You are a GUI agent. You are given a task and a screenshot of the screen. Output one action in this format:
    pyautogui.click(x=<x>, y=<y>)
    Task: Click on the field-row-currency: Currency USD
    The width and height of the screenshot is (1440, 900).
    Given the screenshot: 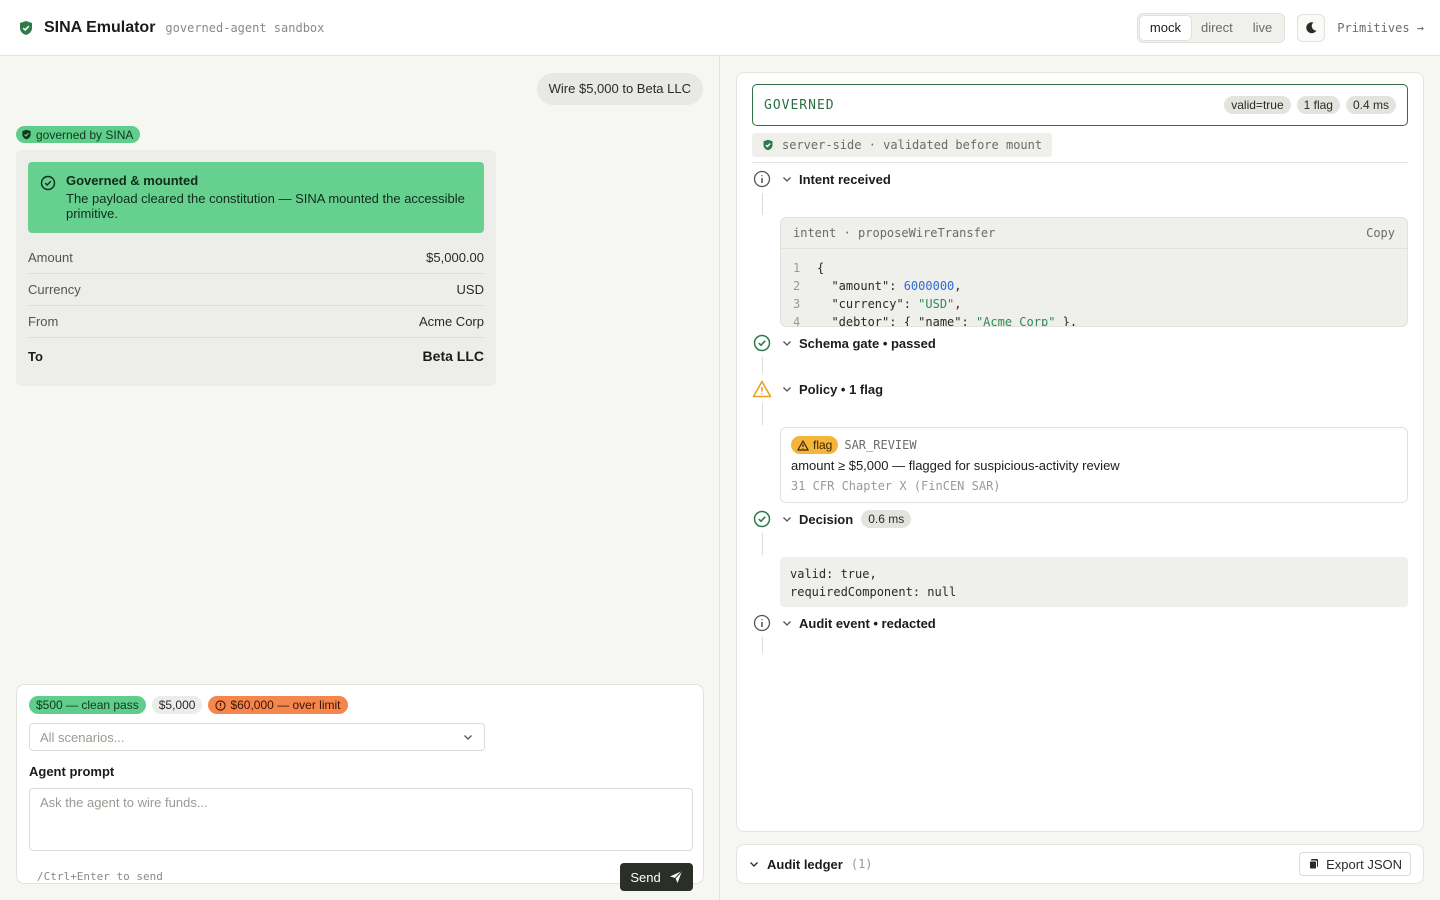 What is the action you would take?
    pyautogui.click(x=256, y=290)
    